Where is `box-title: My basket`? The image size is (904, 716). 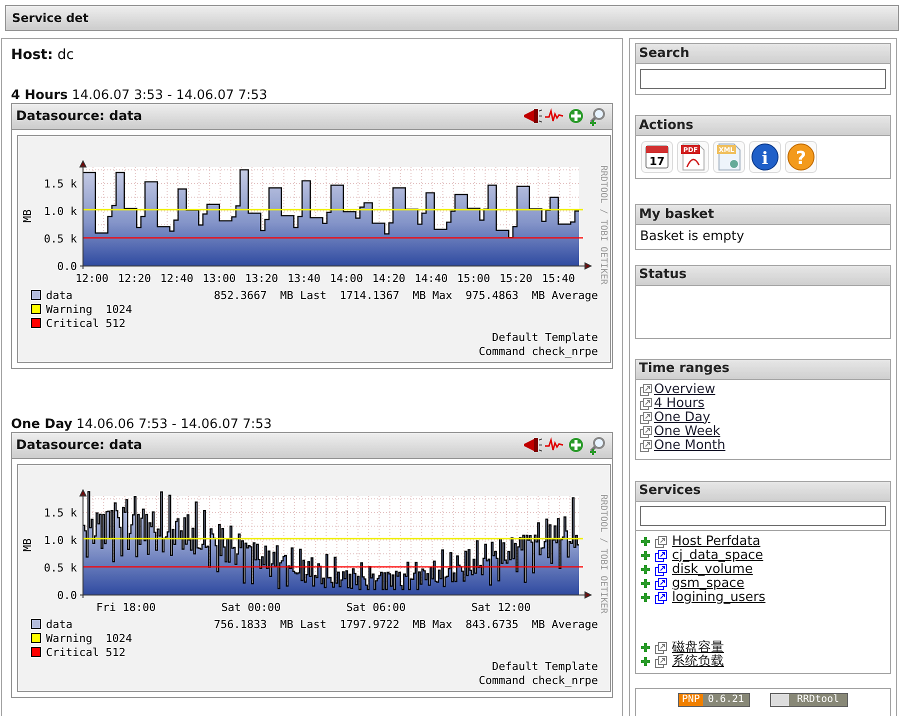
box-title: My basket is located at coordinates (763, 215).